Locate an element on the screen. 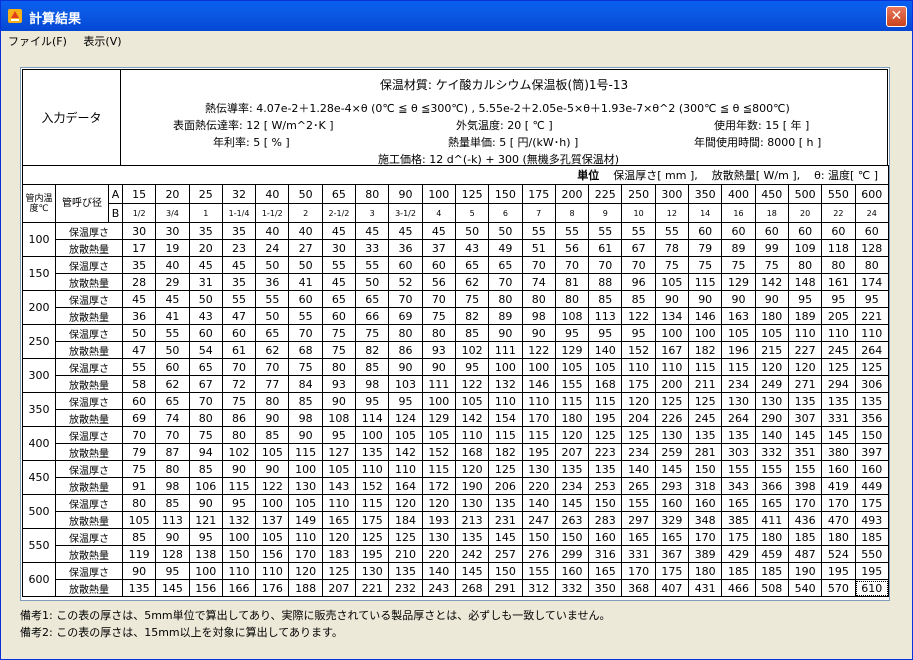 Image resolution: width=913 pixels, height=660 pixels. heat-cell: 163 is located at coordinates (738, 316).